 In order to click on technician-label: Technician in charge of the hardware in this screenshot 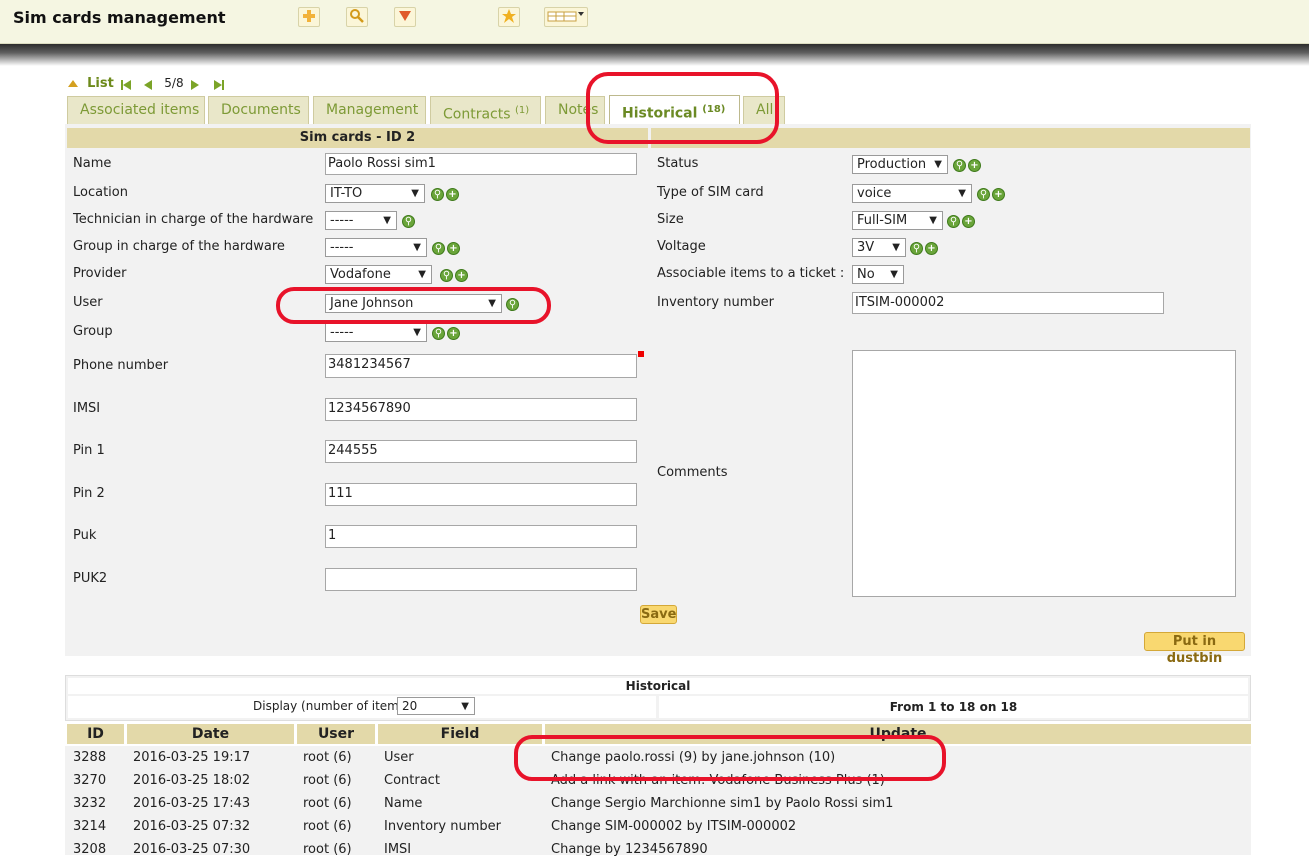, I will do `click(193, 219)`.